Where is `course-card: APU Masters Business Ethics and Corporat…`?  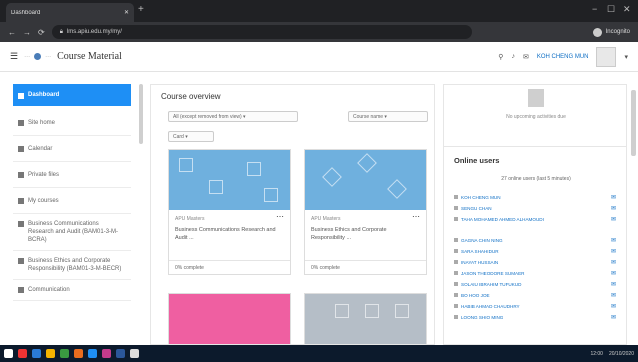
course-card: APU Masters Business Ethics and Corporat… is located at coordinates (365, 212).